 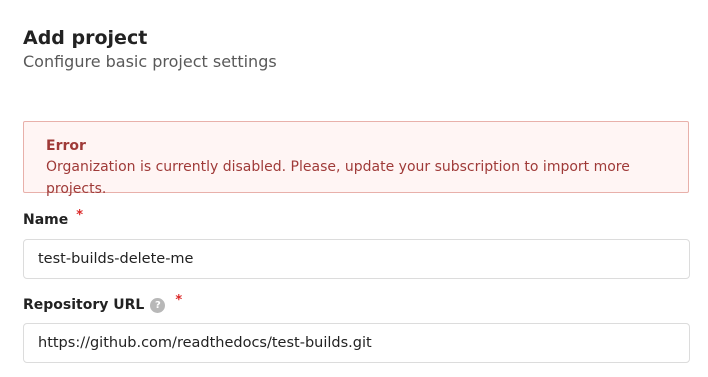 I want to click on repository-url-input, so click(x=356, y=343).